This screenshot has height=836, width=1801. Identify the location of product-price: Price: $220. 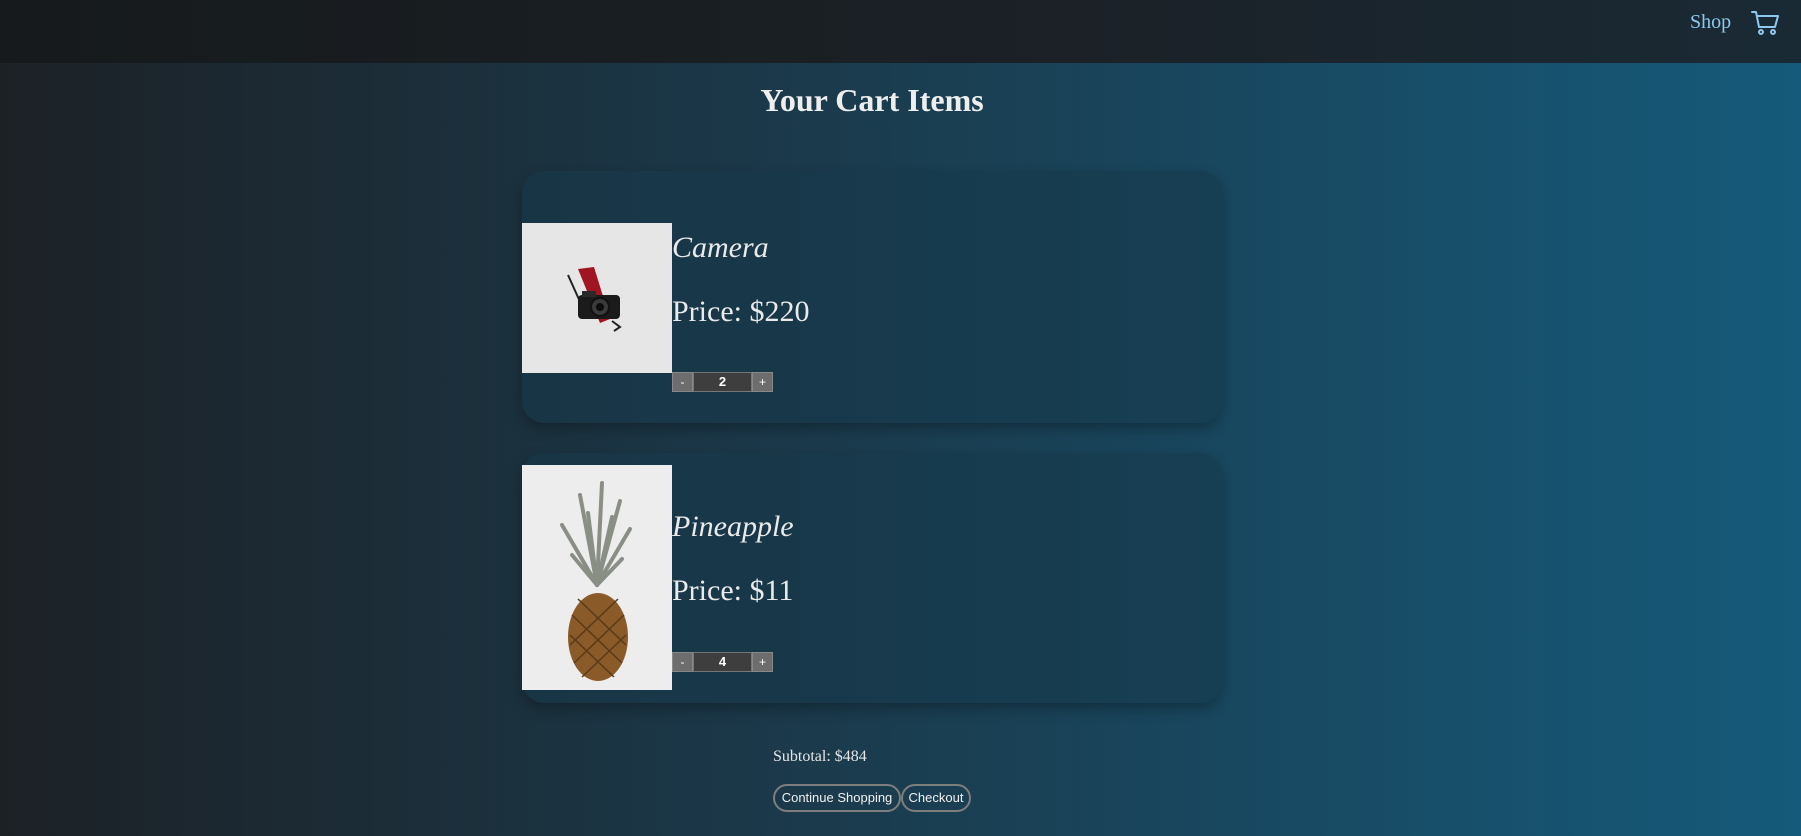
(741, 311).